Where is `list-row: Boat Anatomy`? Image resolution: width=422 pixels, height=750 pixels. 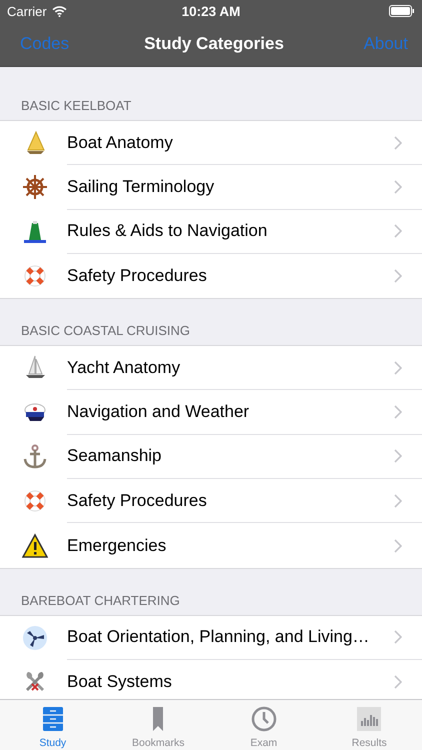 list-row: Boat Anatomy is located at coordinates (211, 143).